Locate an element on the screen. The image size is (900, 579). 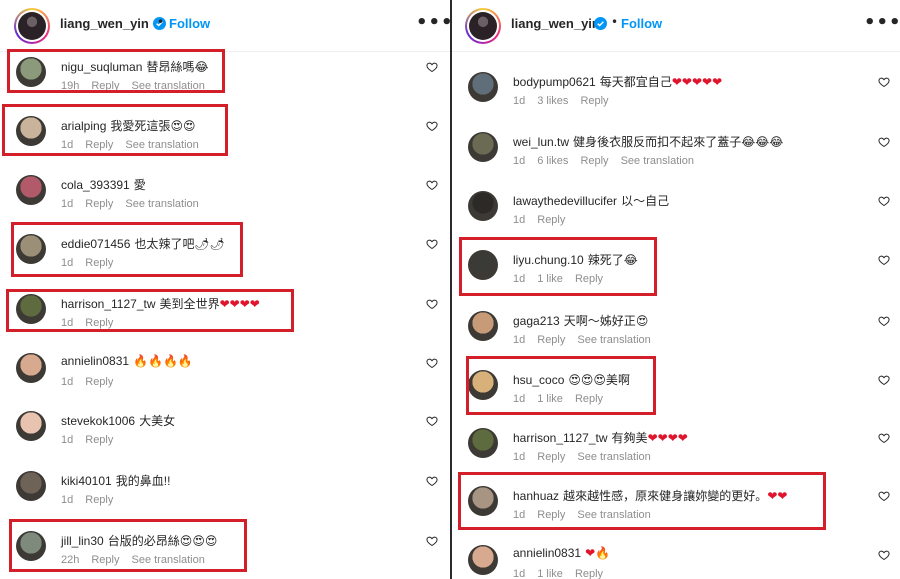
like-count: 6 likes is located at coordinates (552, 161).